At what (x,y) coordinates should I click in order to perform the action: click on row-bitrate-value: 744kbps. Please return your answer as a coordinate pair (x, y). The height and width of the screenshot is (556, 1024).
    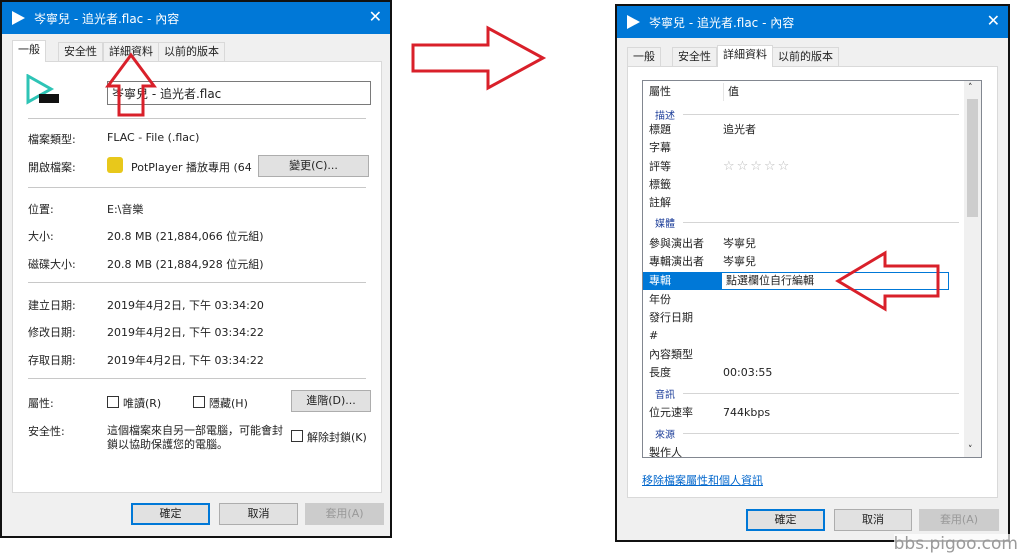
    Looking at the image, I should click on (746, 413).